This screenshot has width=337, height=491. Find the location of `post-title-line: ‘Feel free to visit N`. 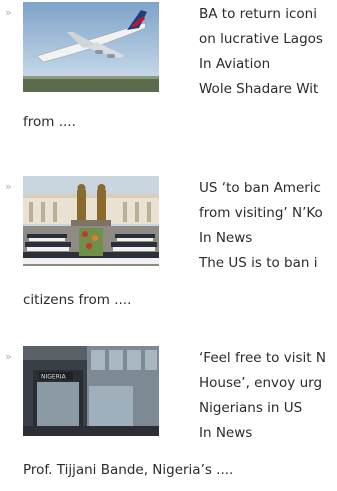

post-title-line: ‘Feel free to visit N is located at coordinates (268, 358).